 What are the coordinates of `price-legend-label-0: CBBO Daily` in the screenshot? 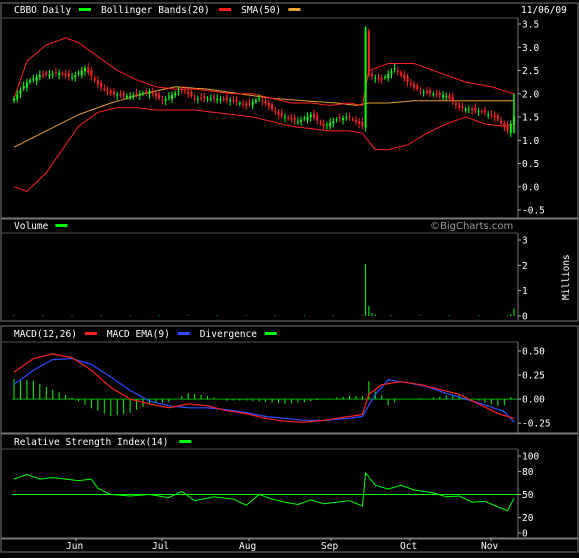 It's located at (42, 10).